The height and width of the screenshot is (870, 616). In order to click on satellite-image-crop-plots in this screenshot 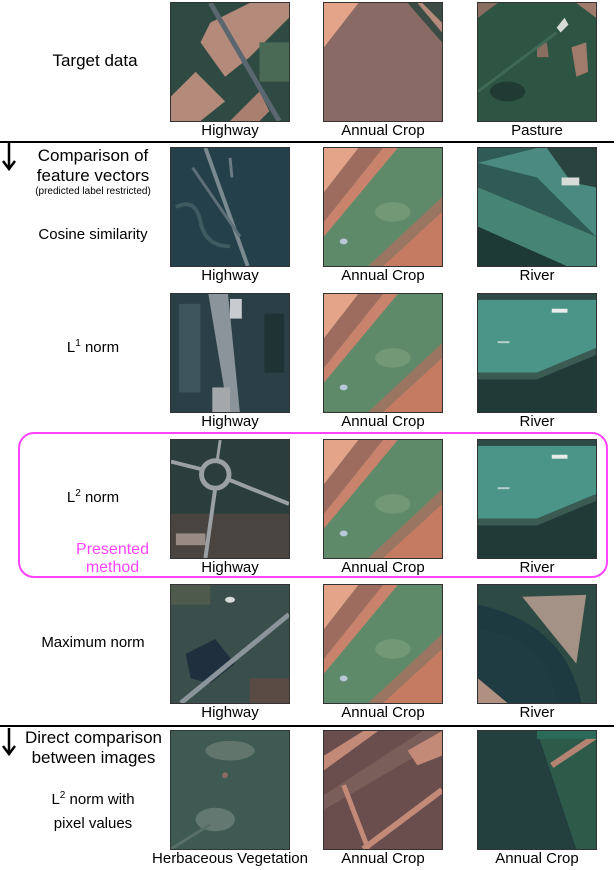, I will do `click(383, 790)`.